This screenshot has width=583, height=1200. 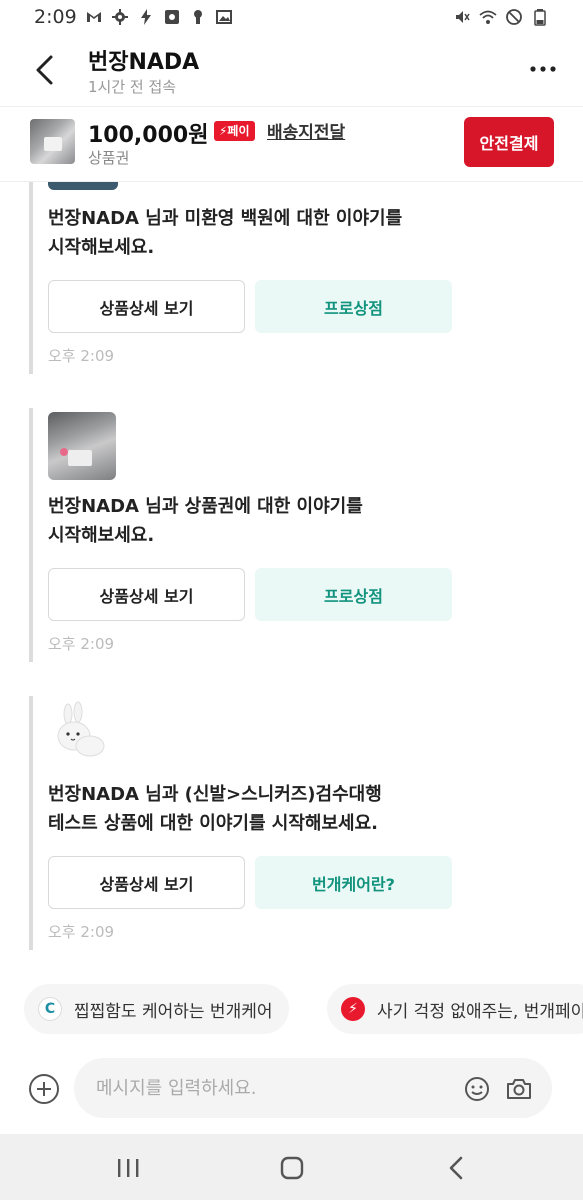 I want to click on mute-icon, so click(x=463, y=17).